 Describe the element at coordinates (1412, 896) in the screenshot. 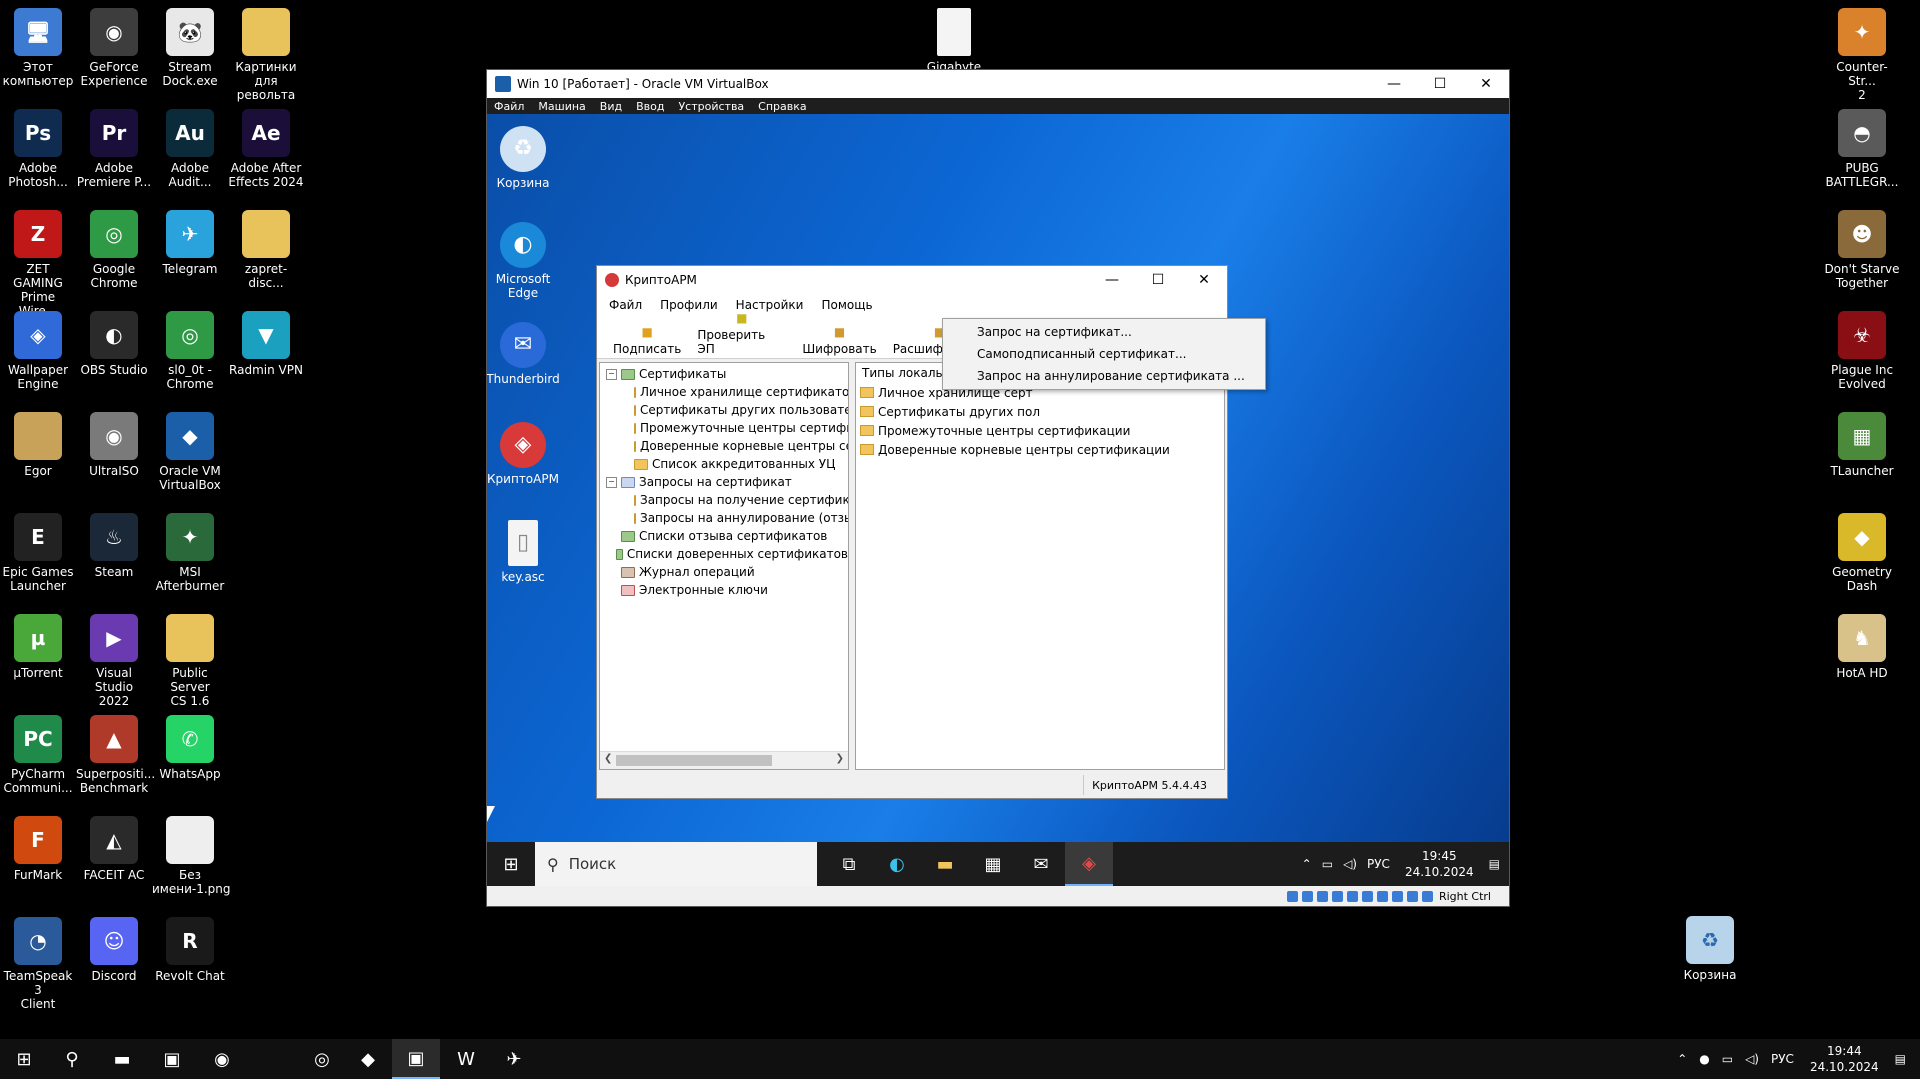

I see `cpu-icon` at that location.